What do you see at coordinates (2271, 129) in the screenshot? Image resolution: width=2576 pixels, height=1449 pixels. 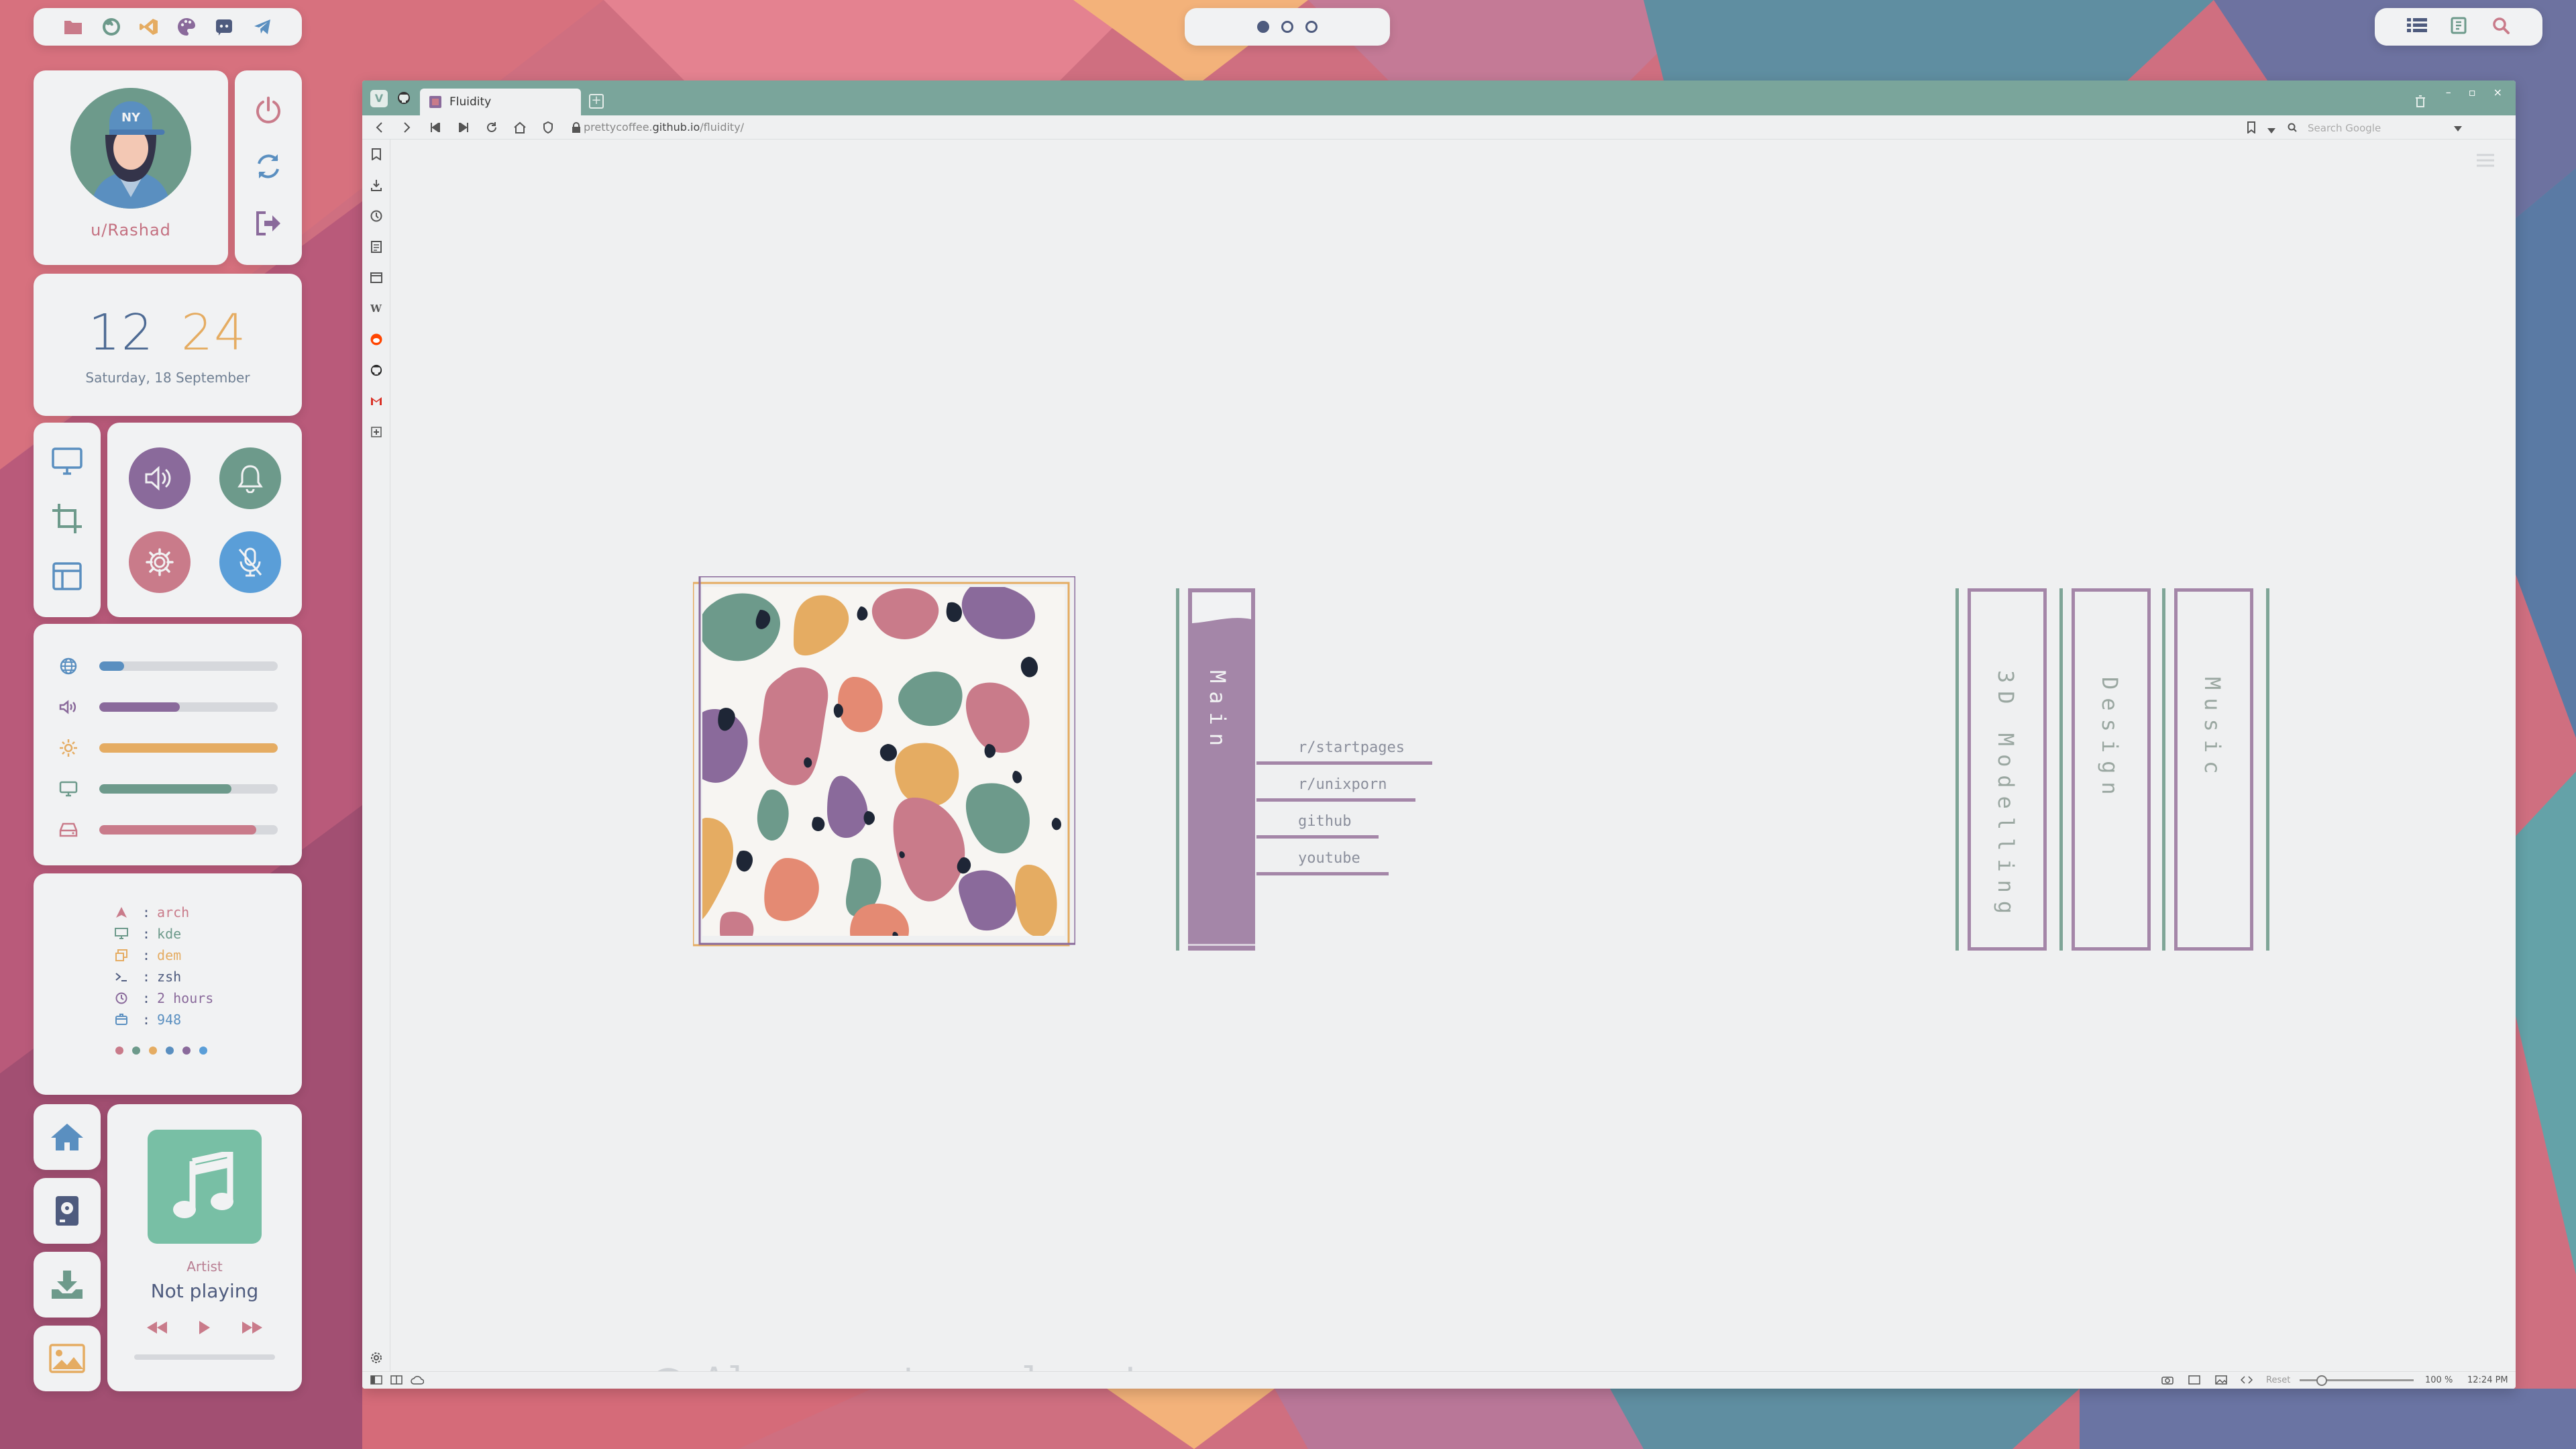 I see `url-dropdown-icon` at bounding box center [2271, 129].